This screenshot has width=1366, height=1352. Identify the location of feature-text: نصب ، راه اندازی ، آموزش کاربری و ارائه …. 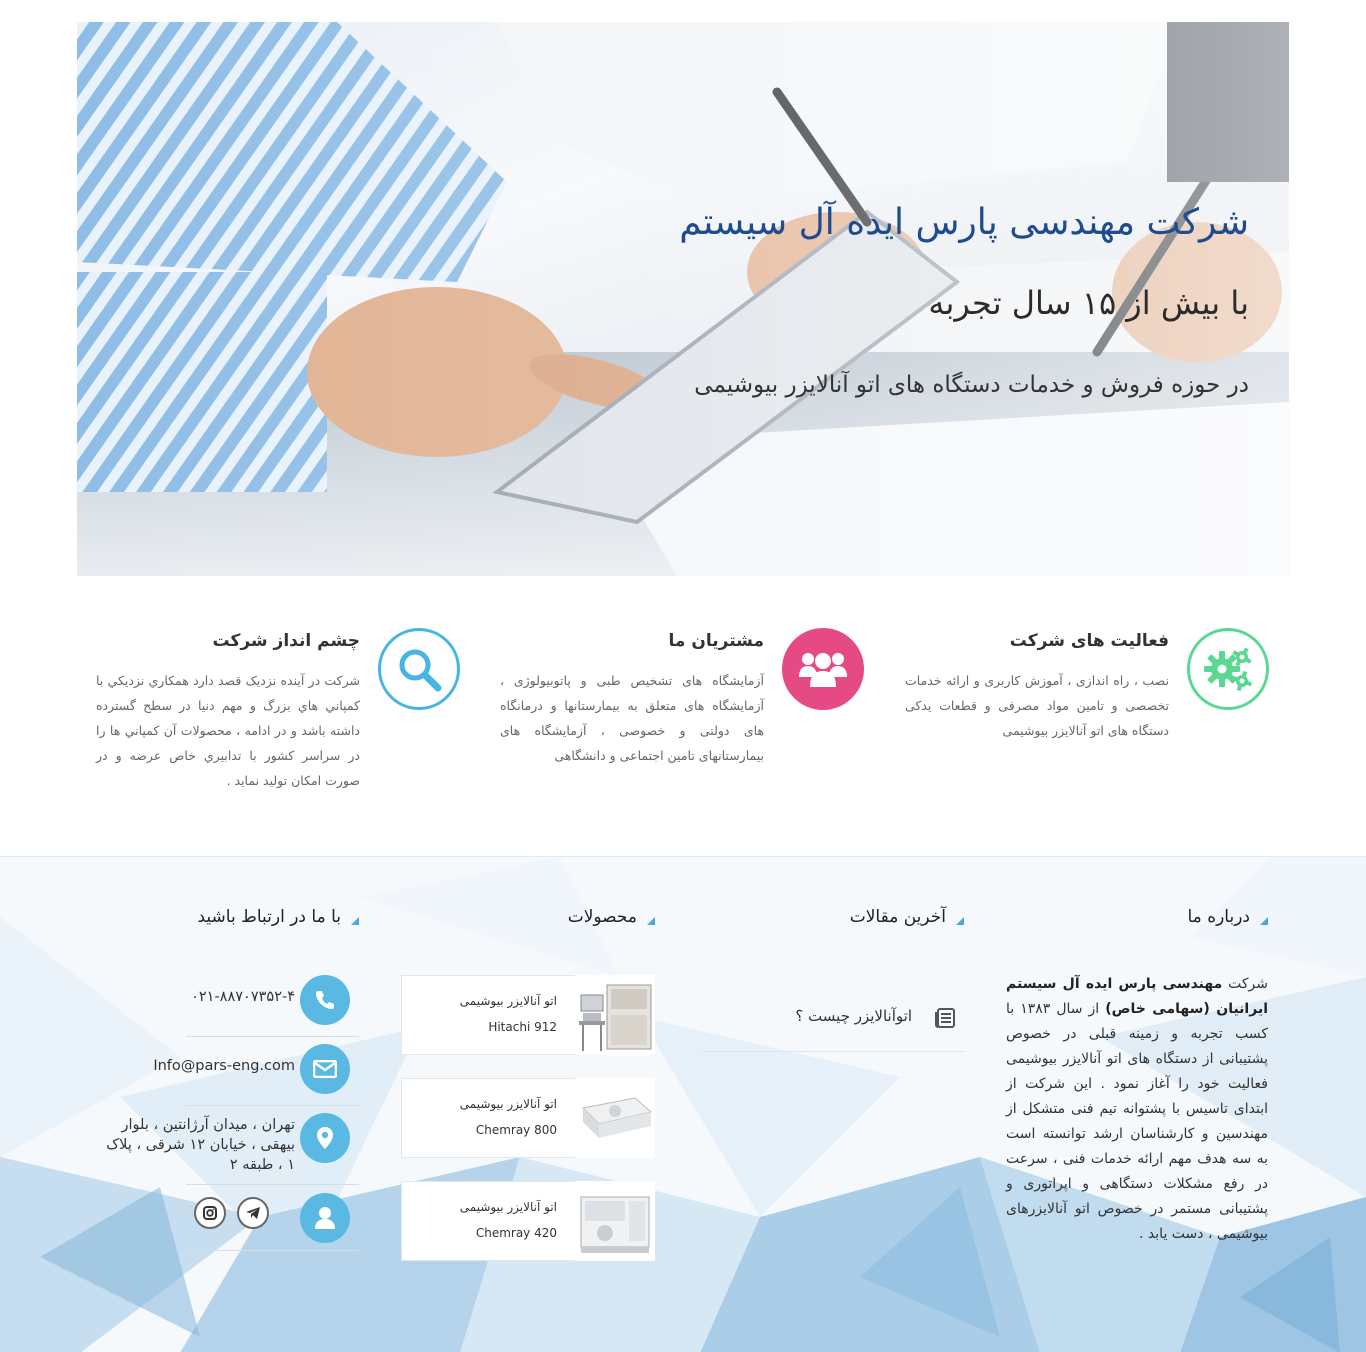
(1037, 705).